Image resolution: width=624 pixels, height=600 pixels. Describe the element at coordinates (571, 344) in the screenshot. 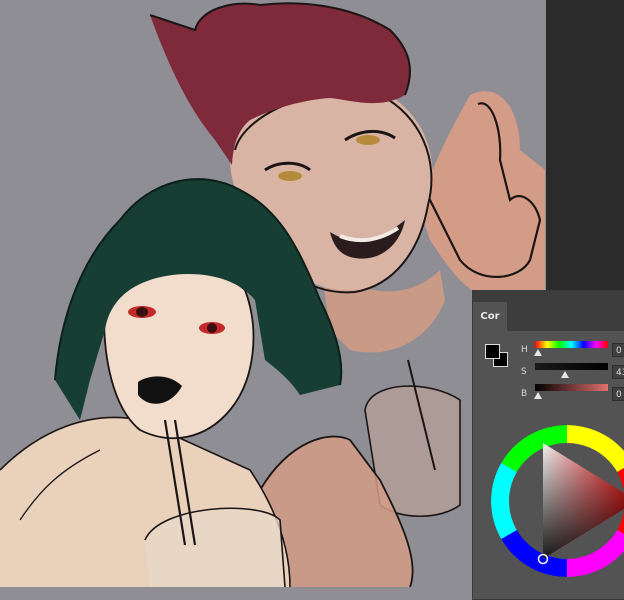

I see `hue-slider` at that location.